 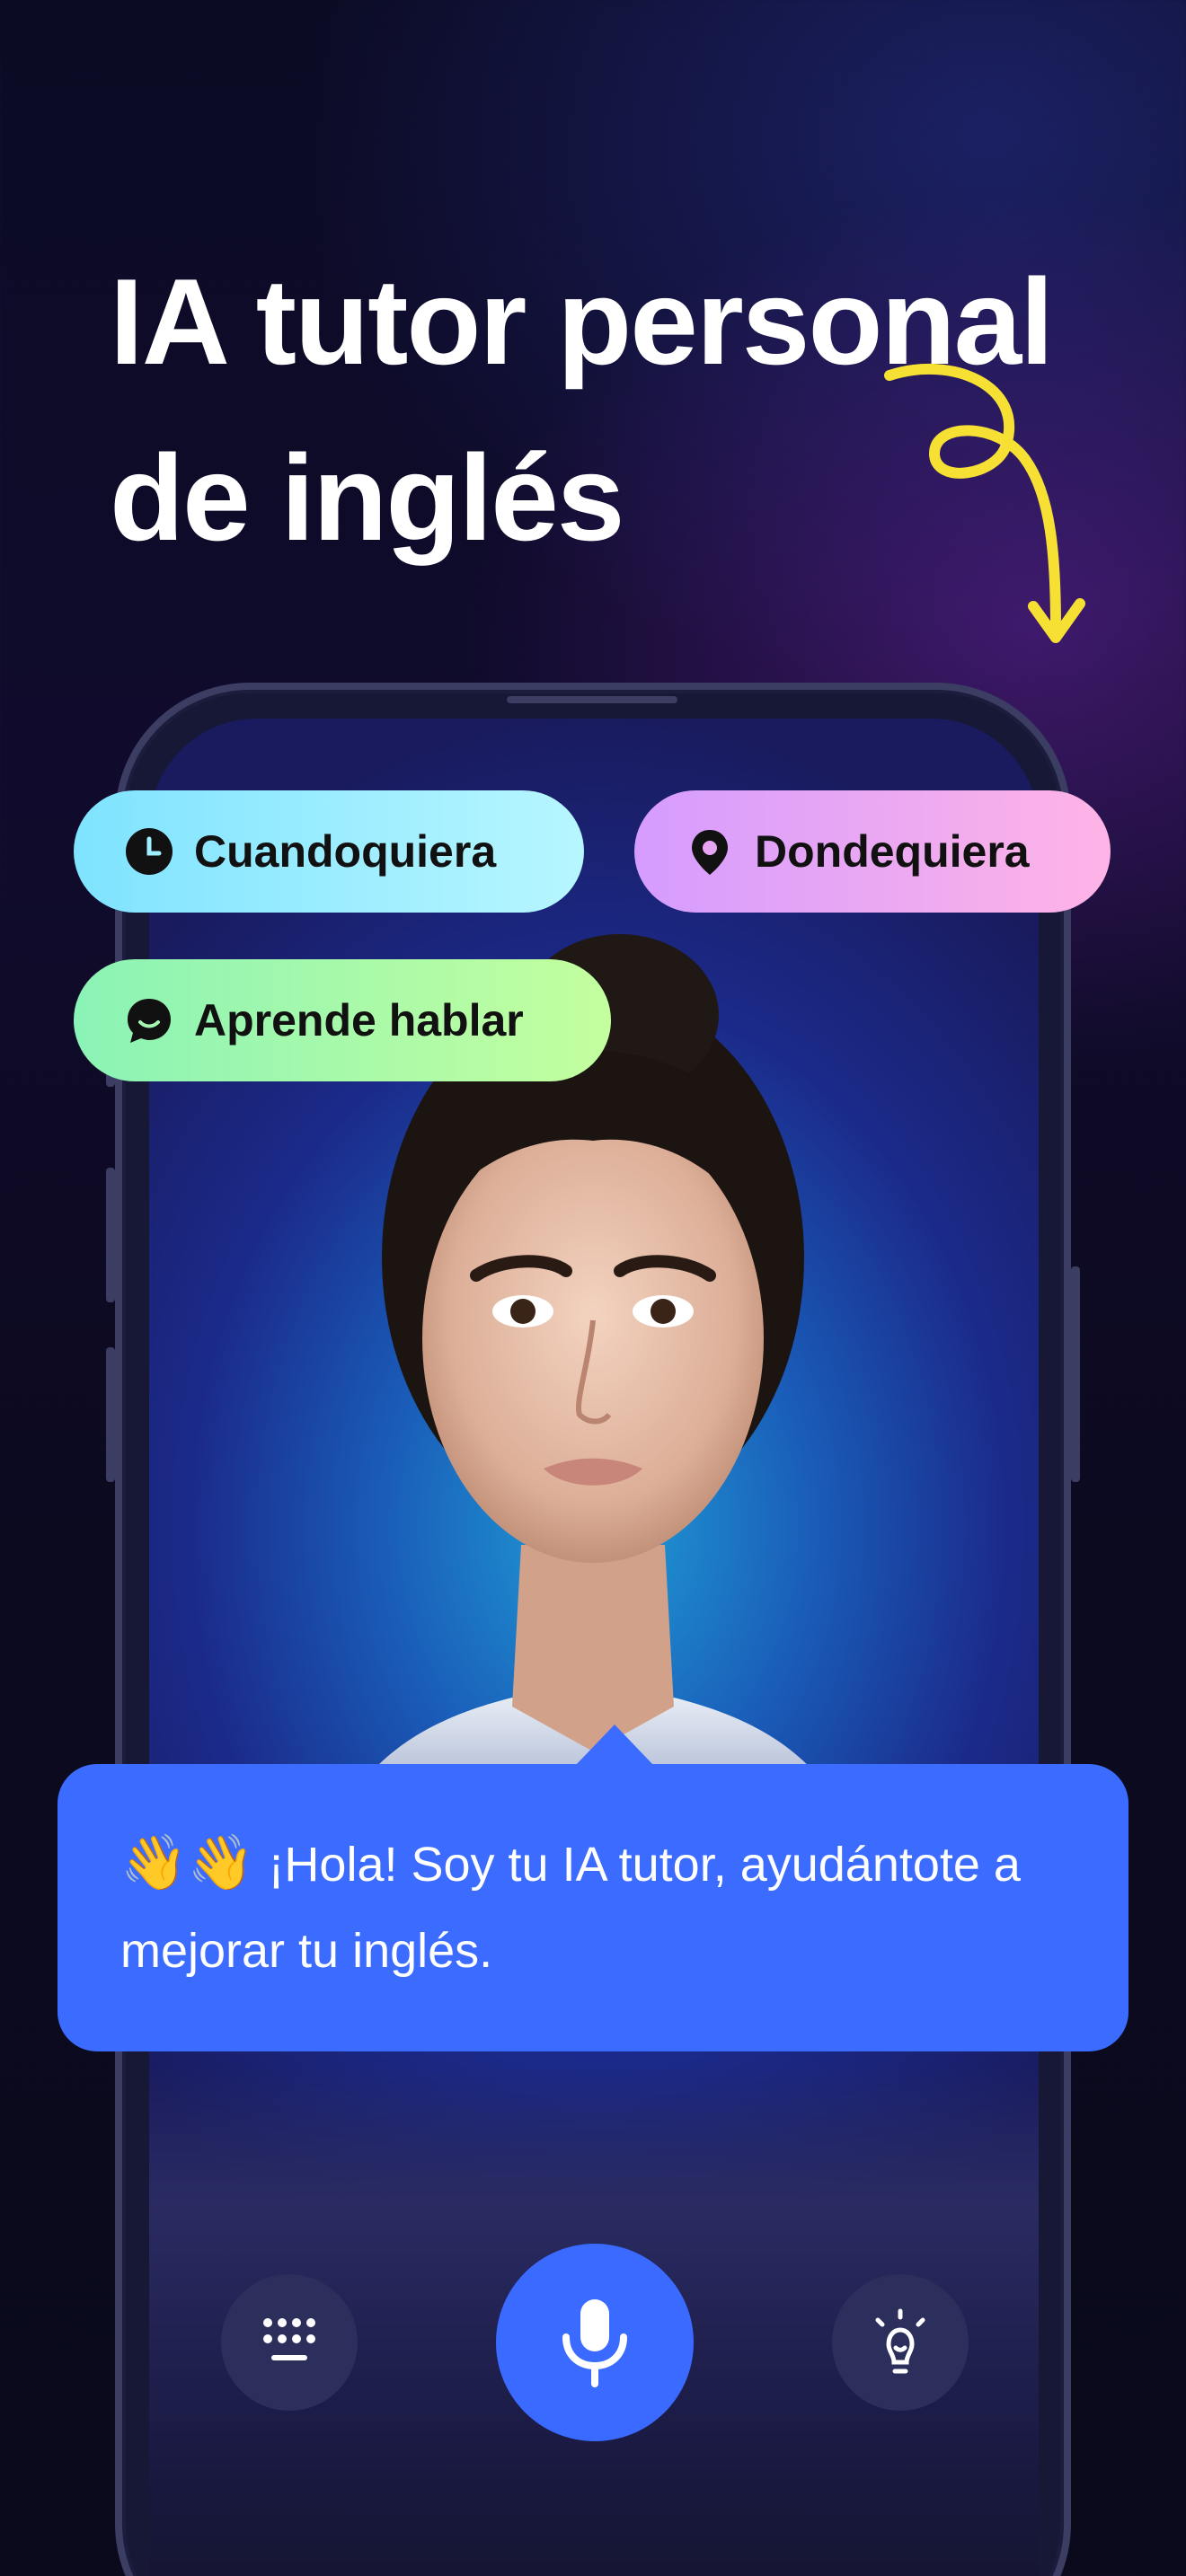 What do you see at coordinates (359, 1020) in the screenshot?
I see `chip-learn-speak-label: Aprende hablar` at bounding box center [359, 1020].